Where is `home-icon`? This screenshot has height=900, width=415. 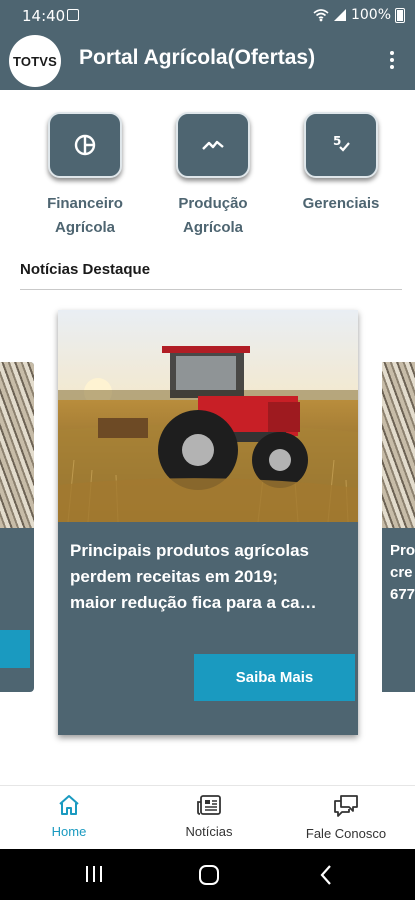 home-icon is located at coordinates (69, 805).